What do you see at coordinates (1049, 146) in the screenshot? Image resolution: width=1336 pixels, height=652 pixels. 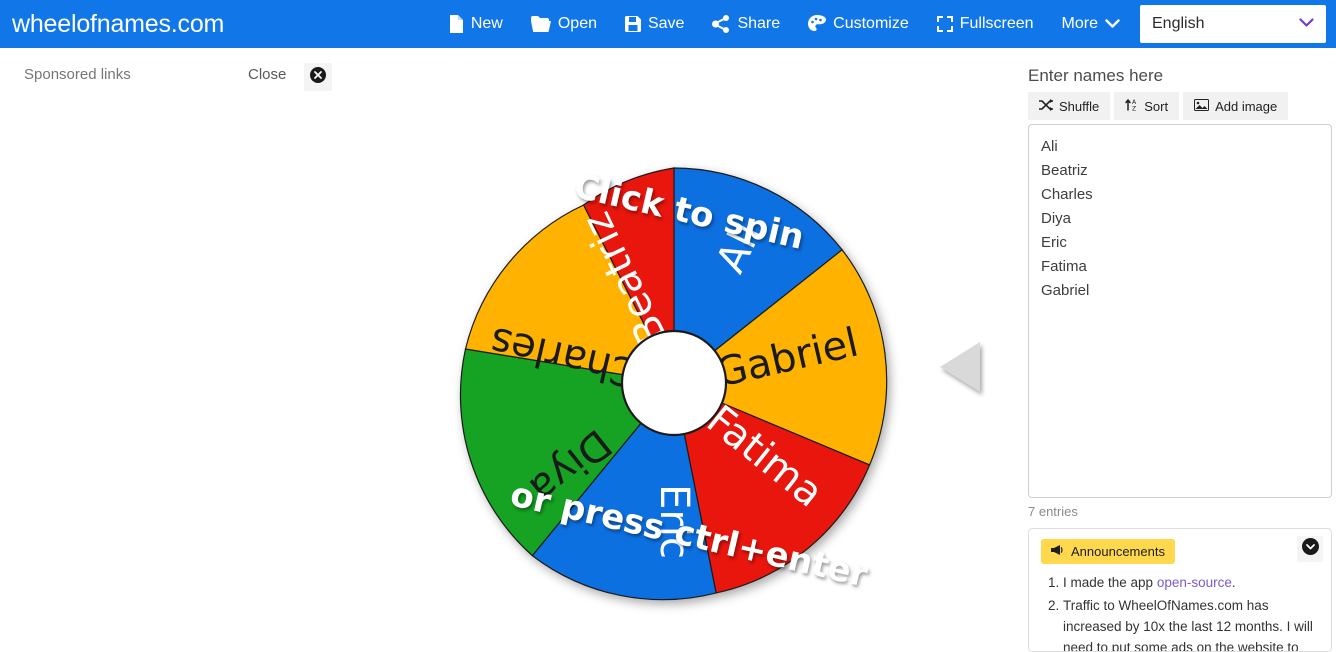 I see `name-entry: Ali` at bounding box center [1049, 146].